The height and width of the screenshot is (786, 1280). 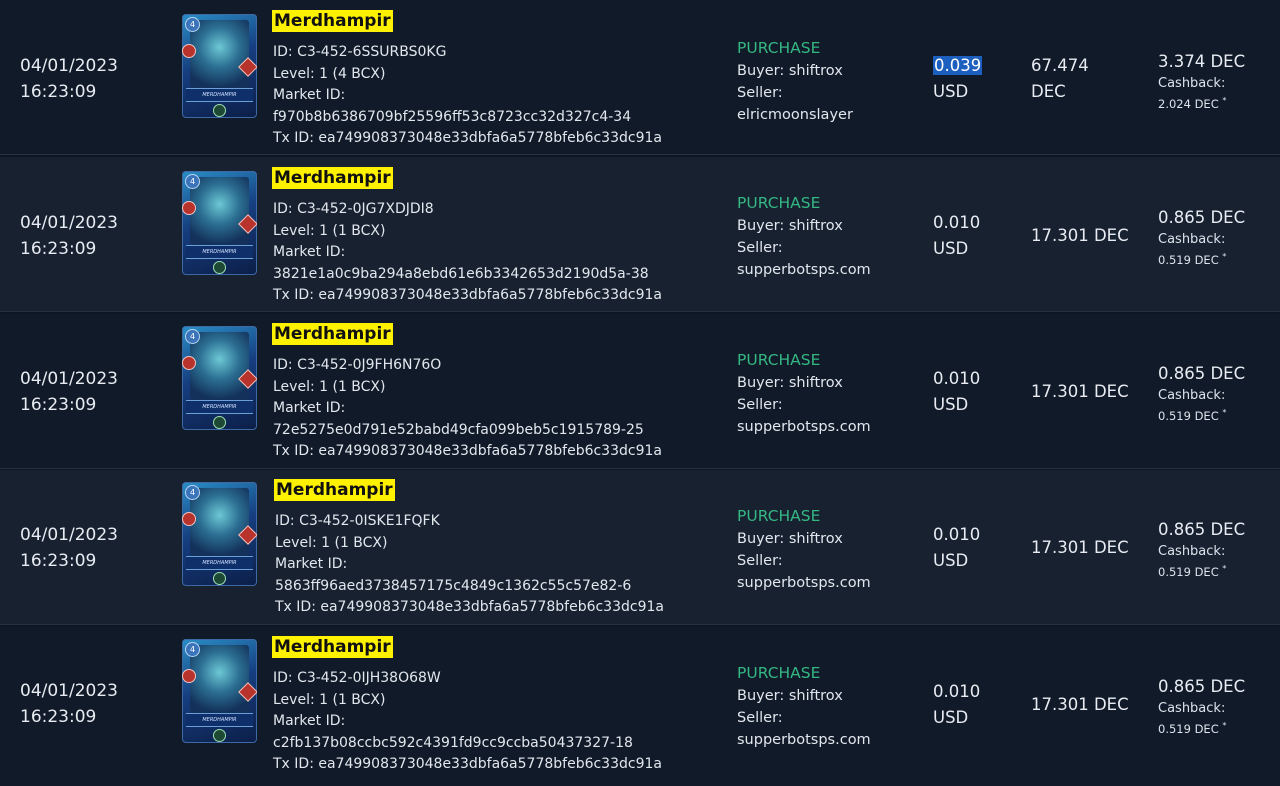 I want to click on fee-amount: 3.374 DEC, so click(x=1202, y=61).